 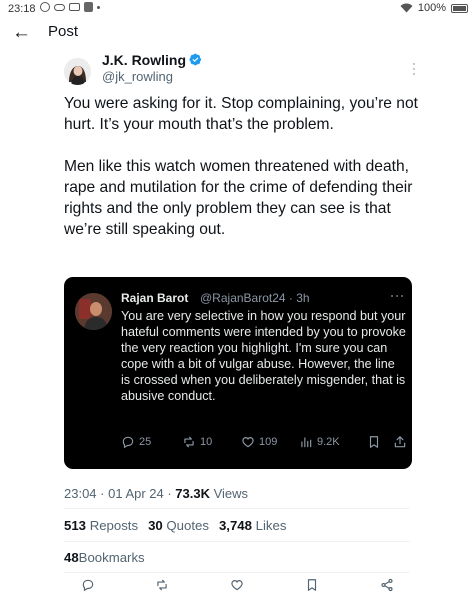 I want to click on quote-like-button: 109, so click(x=259, y=442).